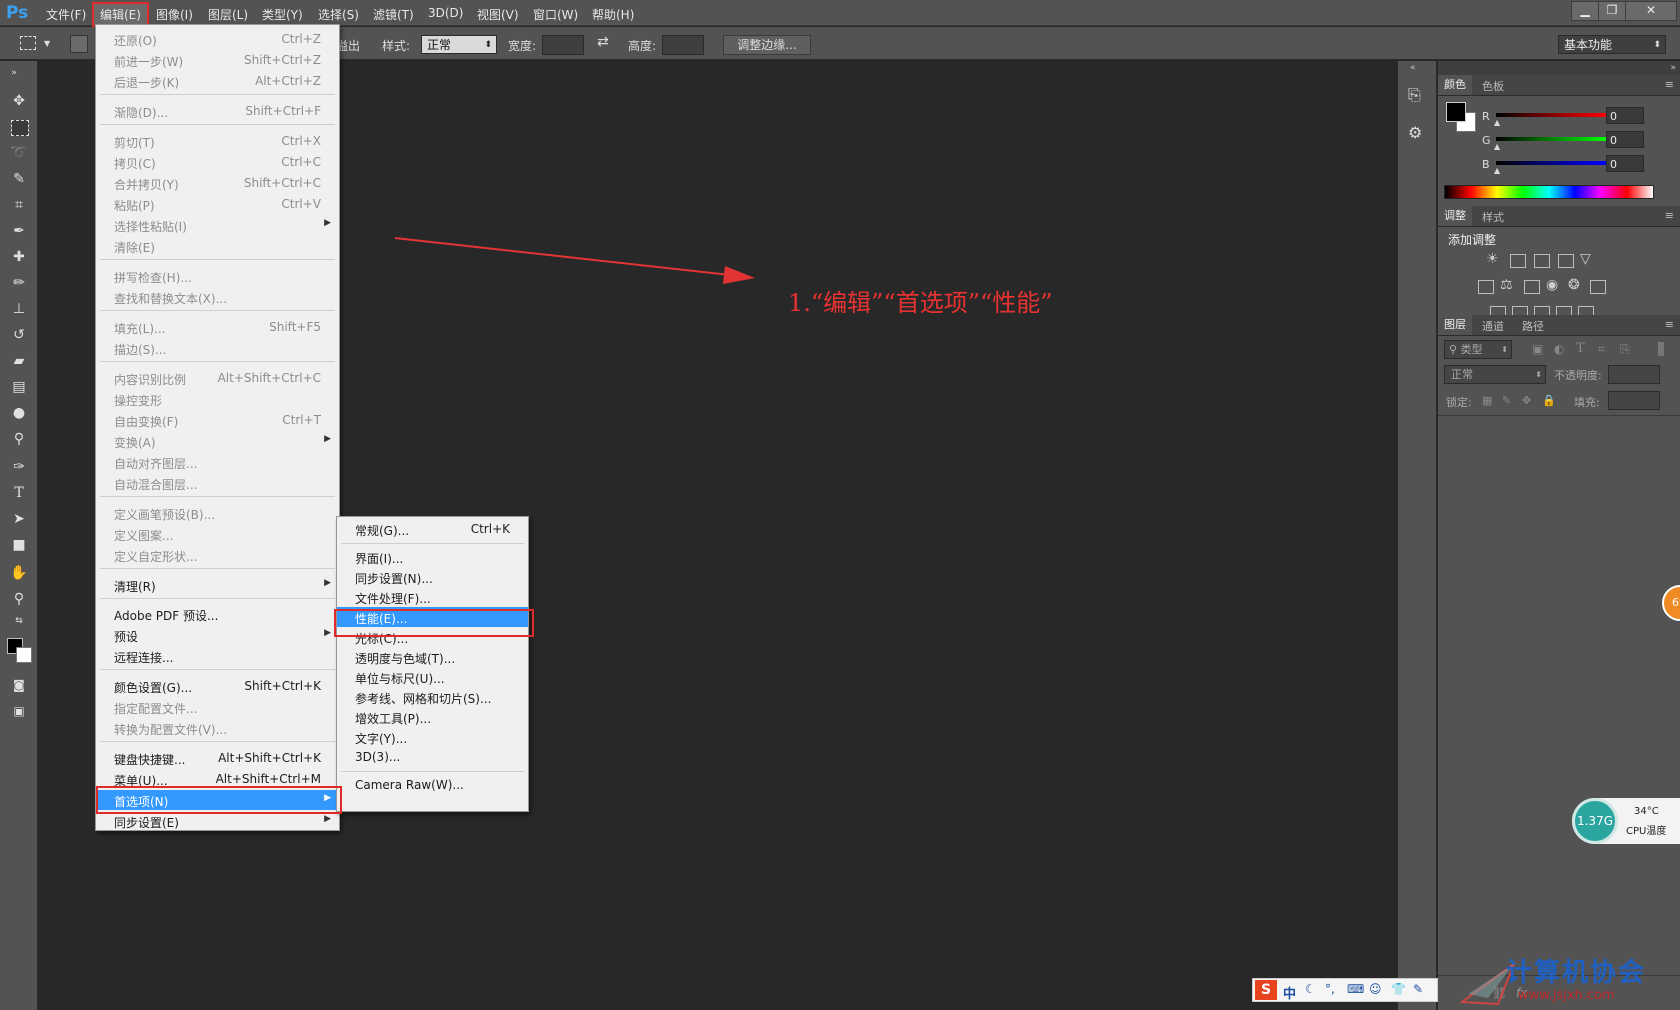  What do you see at coordinates (19, 621) in the screenshot?
I see `swap-colors-icon: ⇆` at bounding box center [19, 621].